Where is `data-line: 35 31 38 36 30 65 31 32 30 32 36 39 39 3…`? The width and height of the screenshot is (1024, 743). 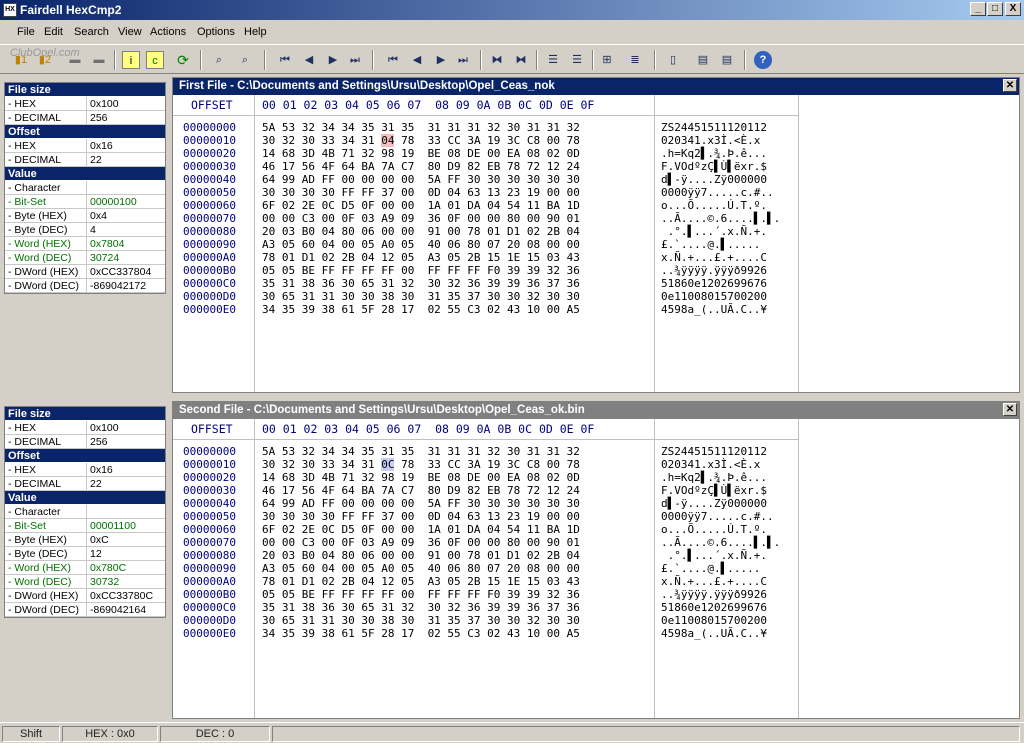
data-line: 35 31 38 36 30 65 31 32 30 32 36 39 39 3… is located at coordinates (421, 283).